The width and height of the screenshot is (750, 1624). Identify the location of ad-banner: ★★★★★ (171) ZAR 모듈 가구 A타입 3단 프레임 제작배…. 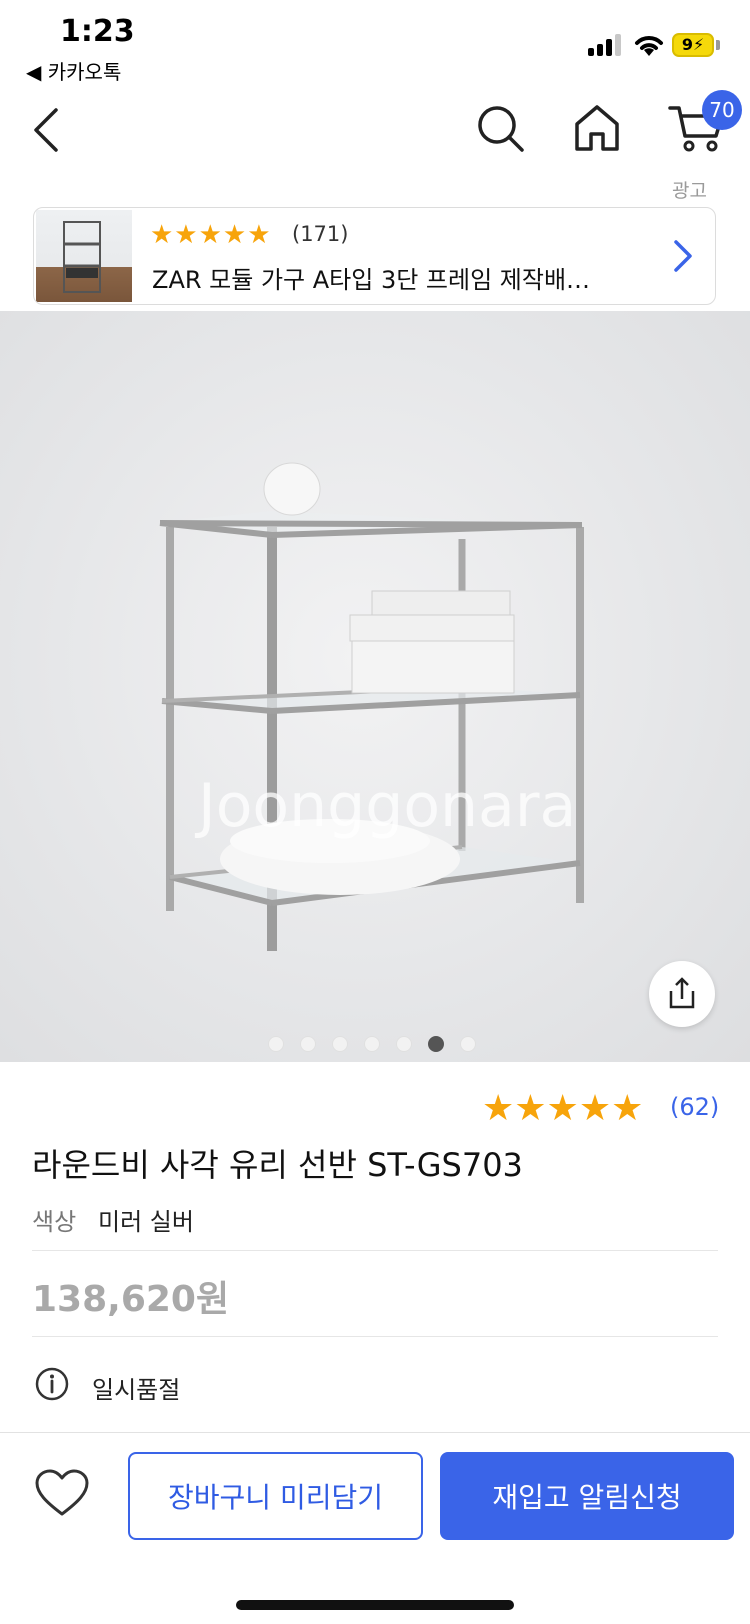
(374, 256).